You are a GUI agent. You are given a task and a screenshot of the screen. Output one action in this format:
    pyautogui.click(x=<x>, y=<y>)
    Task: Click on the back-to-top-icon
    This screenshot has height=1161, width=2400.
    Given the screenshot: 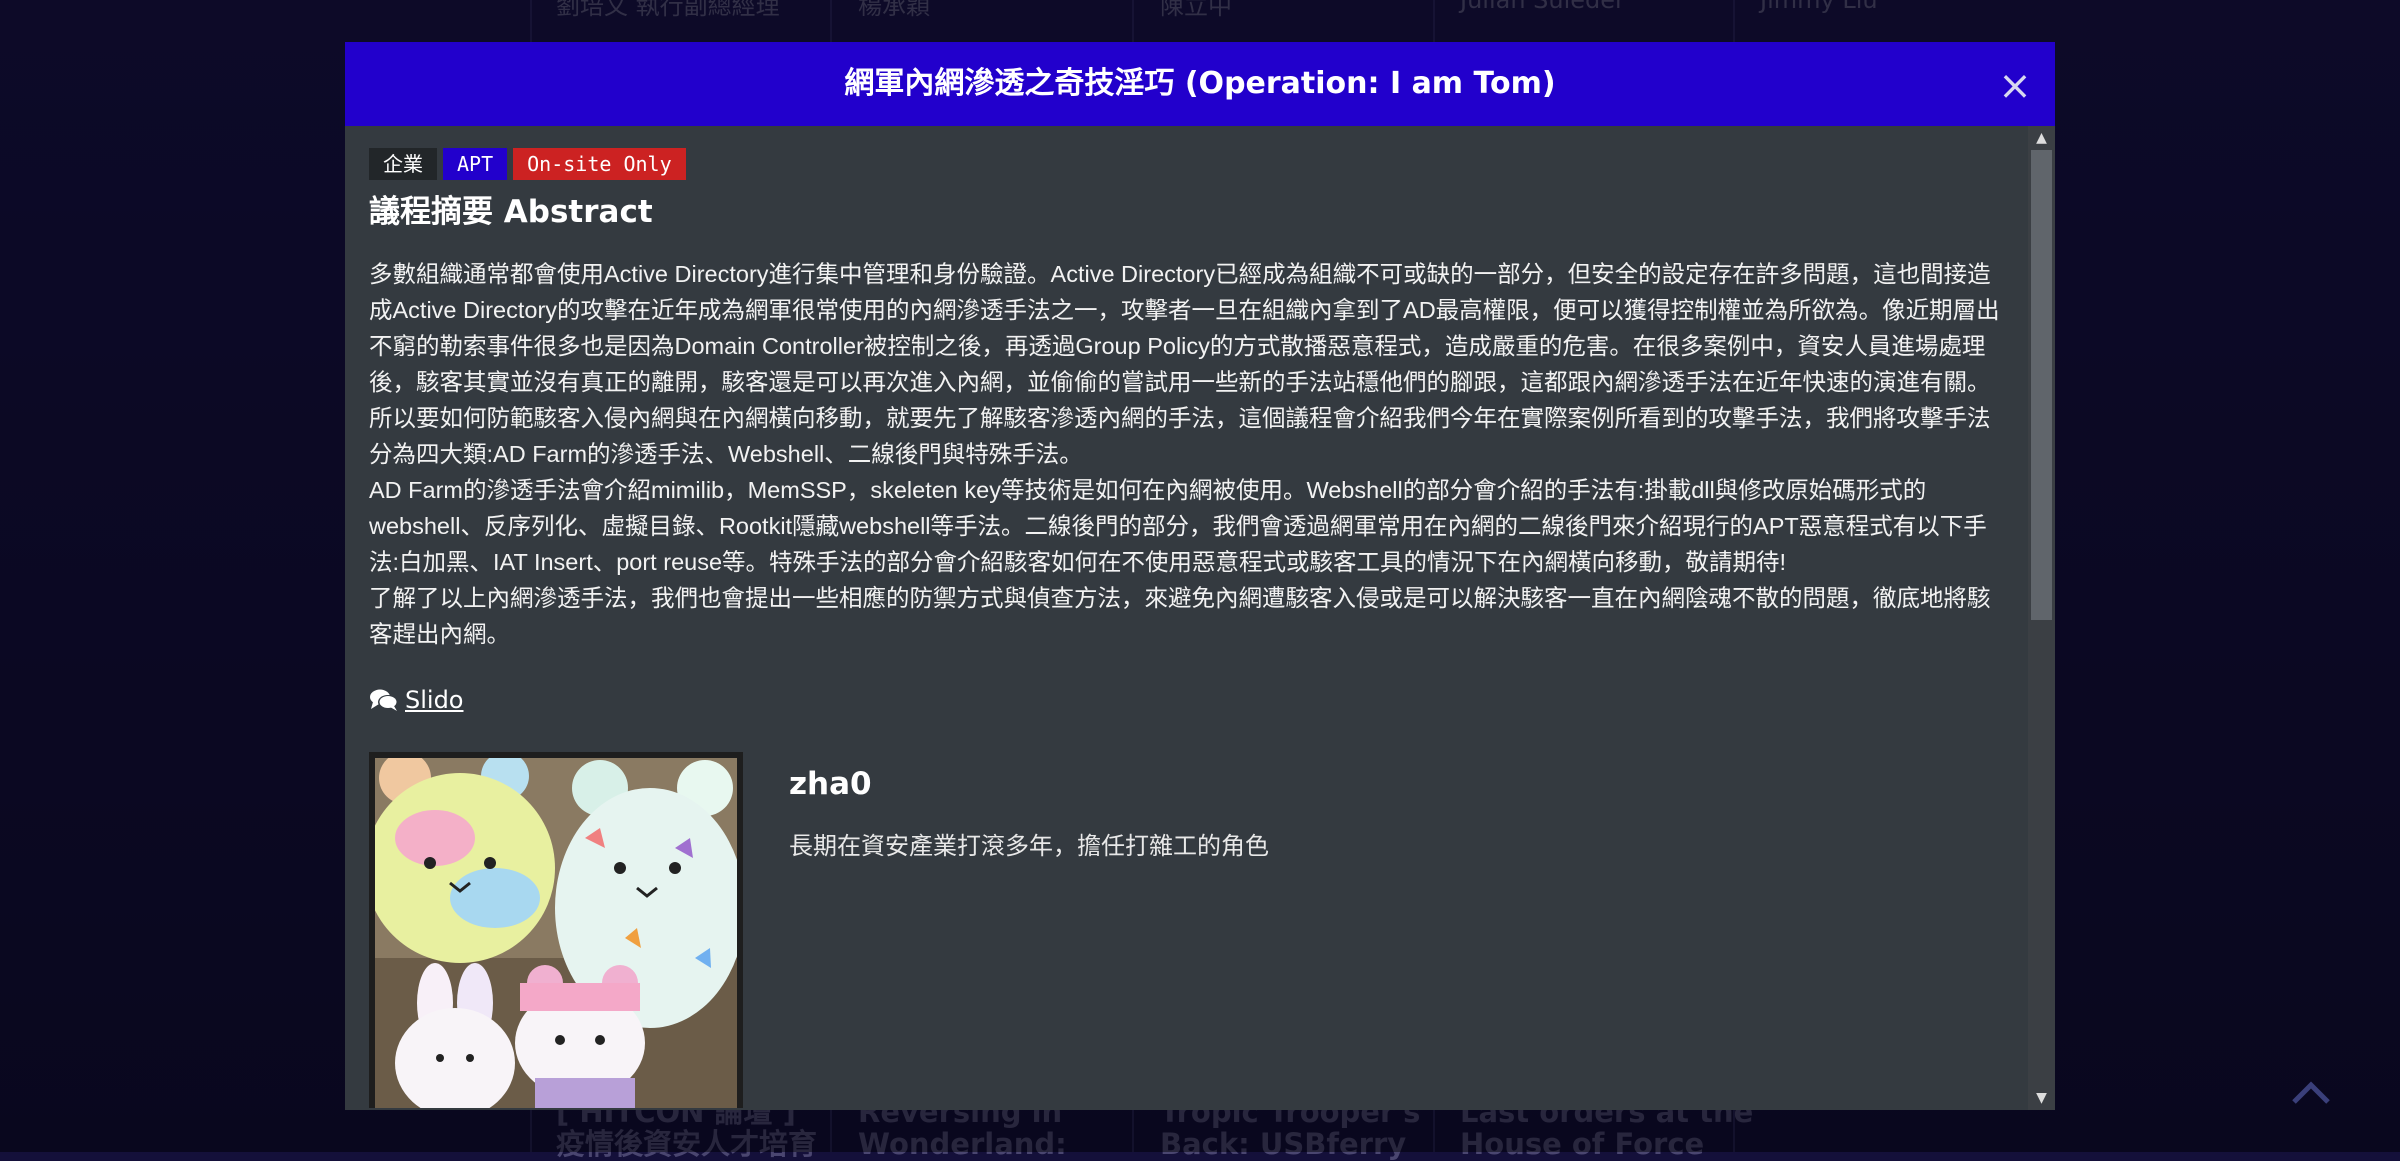 What is the action you would take?
    pyautogui.click(x=2311, y=1093)
    